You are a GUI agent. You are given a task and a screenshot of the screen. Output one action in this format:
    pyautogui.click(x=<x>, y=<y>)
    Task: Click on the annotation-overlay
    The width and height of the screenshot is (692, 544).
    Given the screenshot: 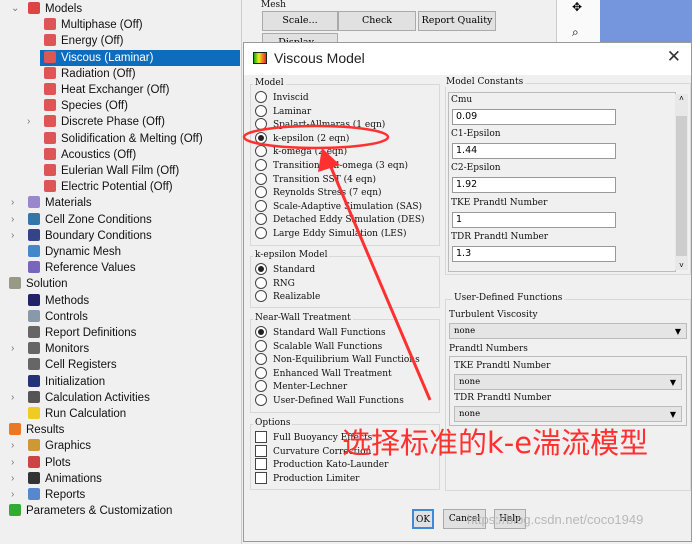 What is the action you would take?
    pyautogui.click(x=337, y=262)
    